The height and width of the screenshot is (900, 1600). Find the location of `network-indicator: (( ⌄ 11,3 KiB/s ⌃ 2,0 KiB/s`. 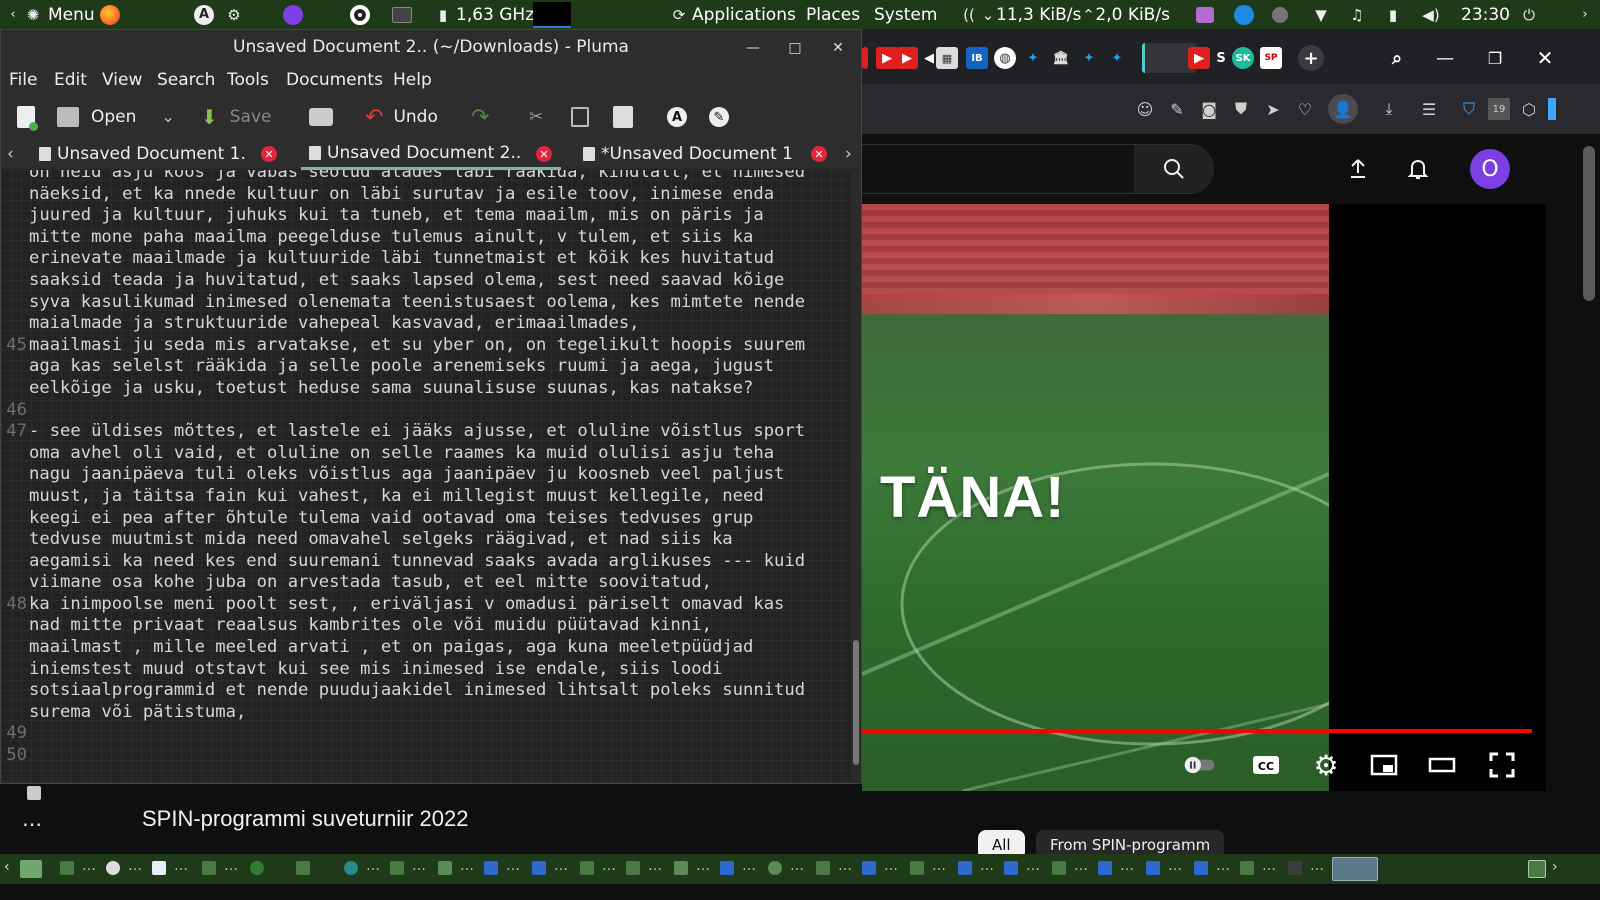

network-indicator: (( ⌄ 11,3 KiB/s ⌃ 2,0 KiB/s is located at coordinates (1064, 14).